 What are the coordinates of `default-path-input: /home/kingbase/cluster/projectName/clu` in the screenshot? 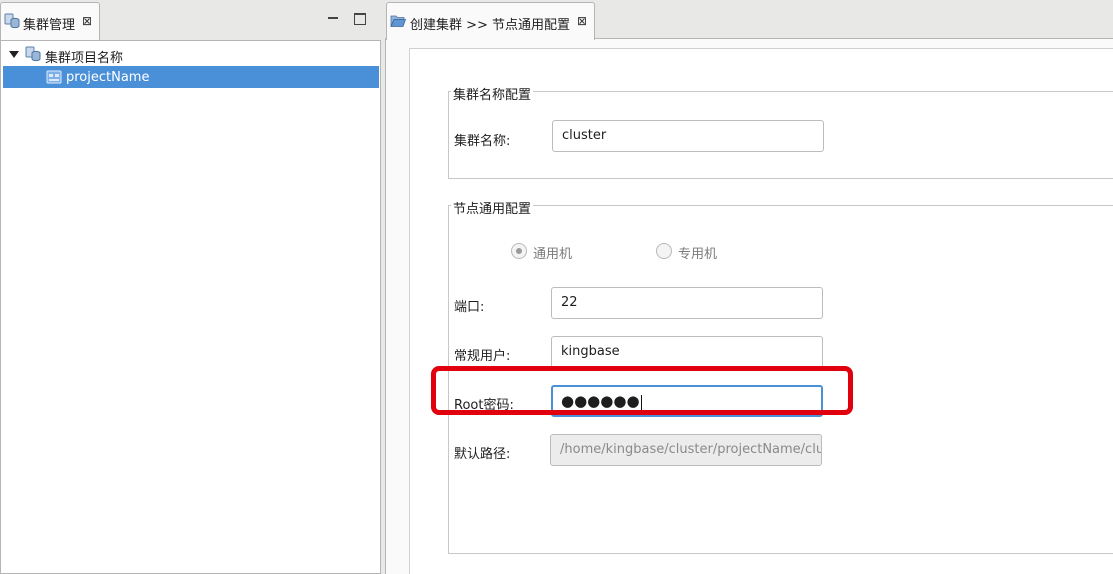 It's located at (686, 450).